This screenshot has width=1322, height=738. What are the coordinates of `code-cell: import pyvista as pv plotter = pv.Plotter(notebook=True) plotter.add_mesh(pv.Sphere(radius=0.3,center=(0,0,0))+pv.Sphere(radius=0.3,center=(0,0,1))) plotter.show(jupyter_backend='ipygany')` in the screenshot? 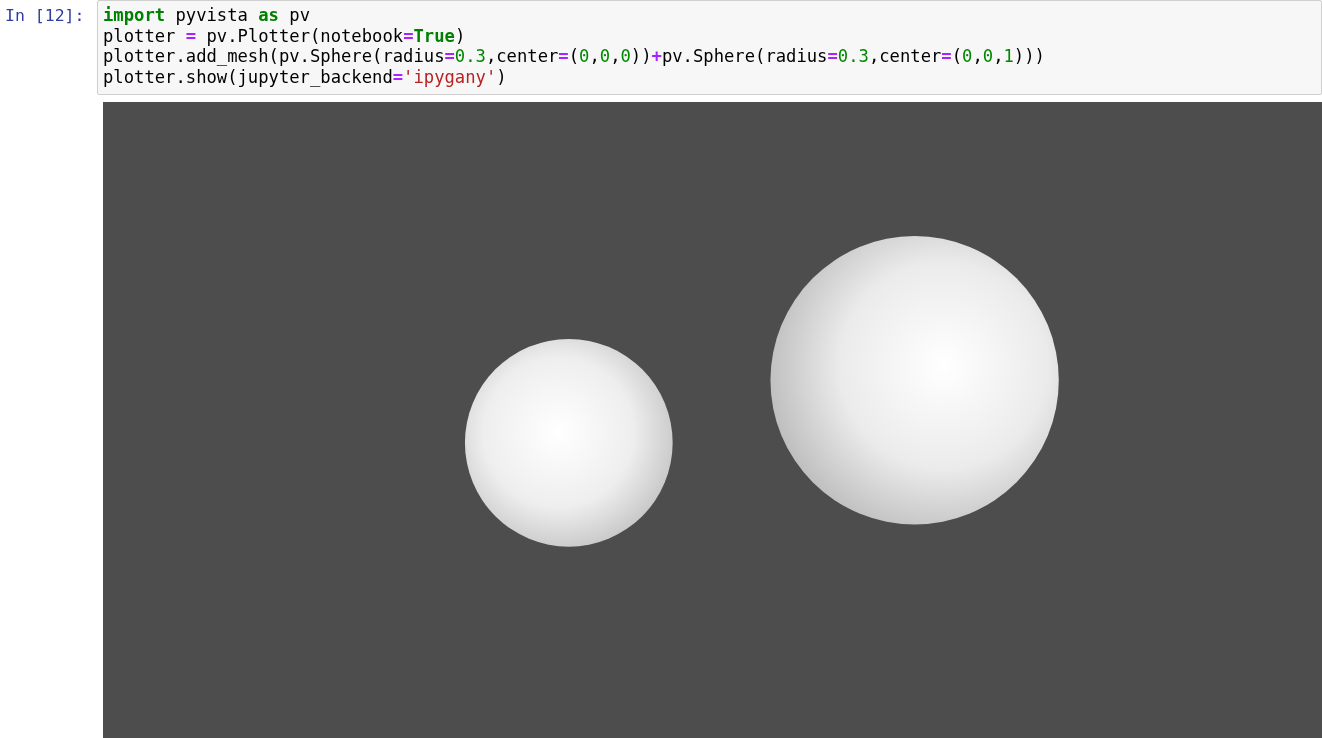 It's located at (709, 47).